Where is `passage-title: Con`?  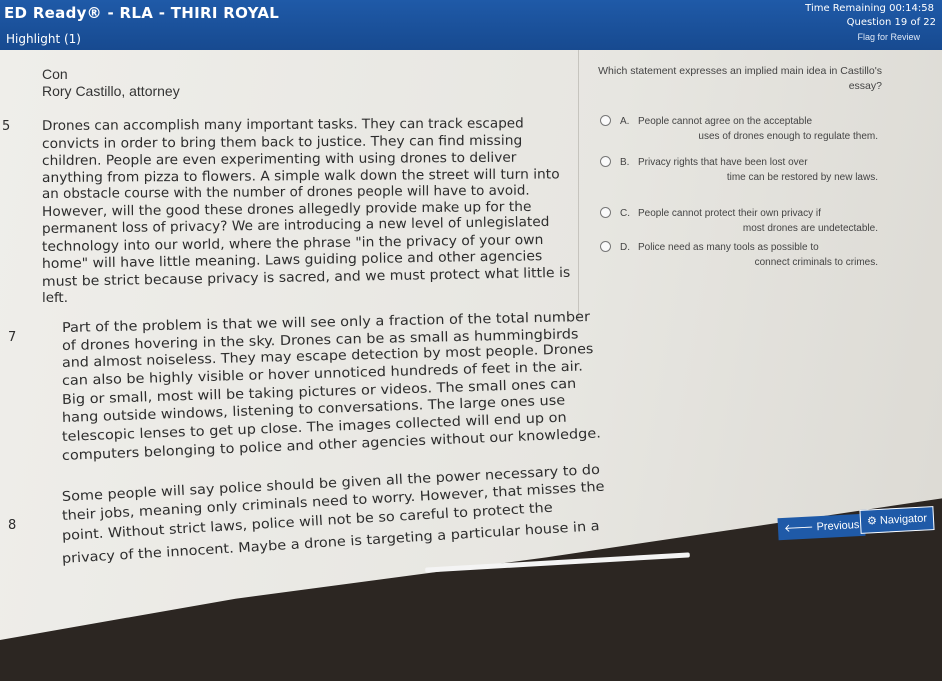 passage-title: Con is located at coordinates (55, 74).